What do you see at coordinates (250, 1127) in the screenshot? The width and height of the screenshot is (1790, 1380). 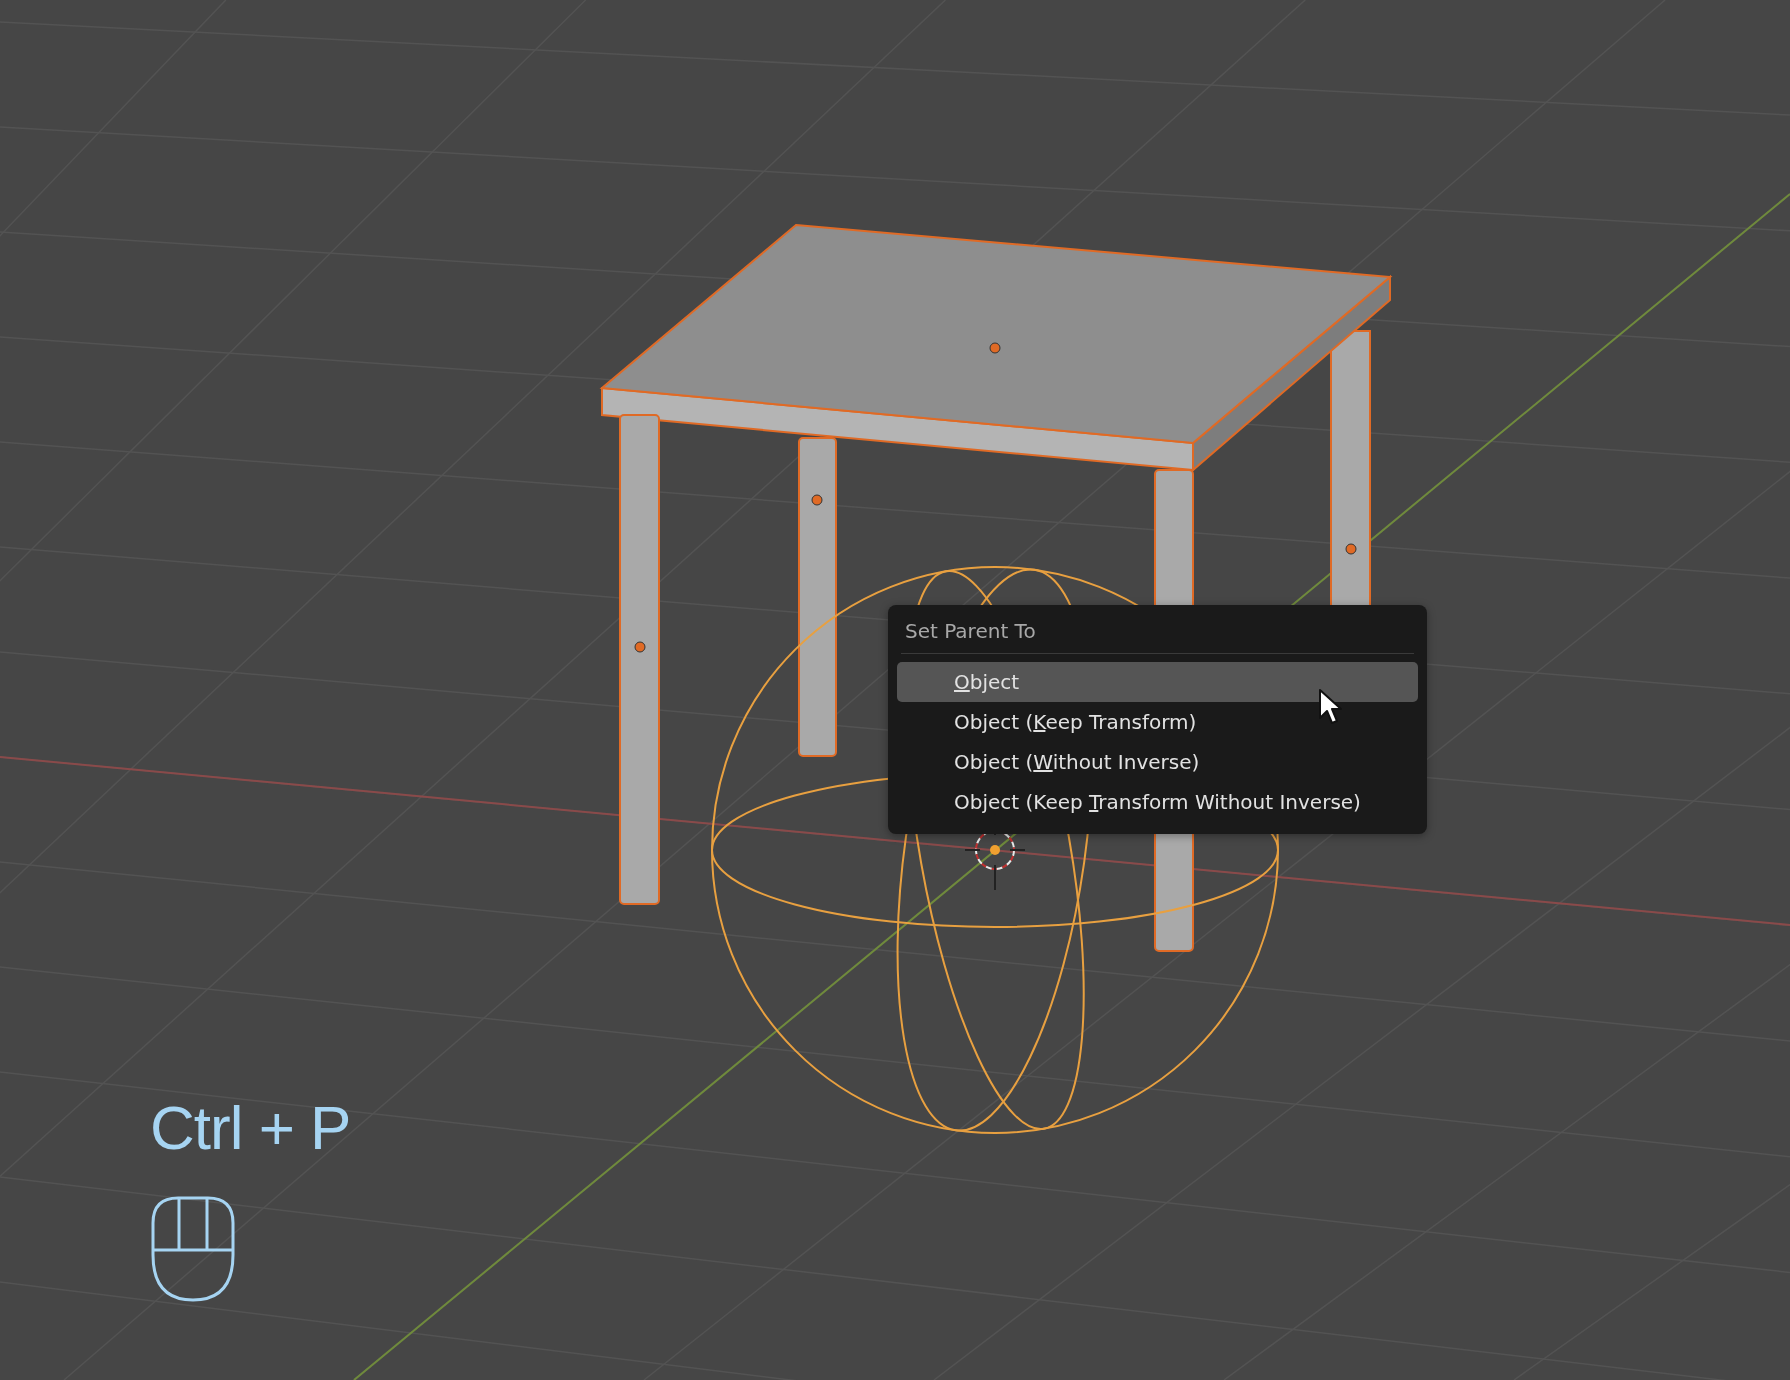 I see `shortcut-keys-label: Ctrl + P` at bounding box center [250, 1127].